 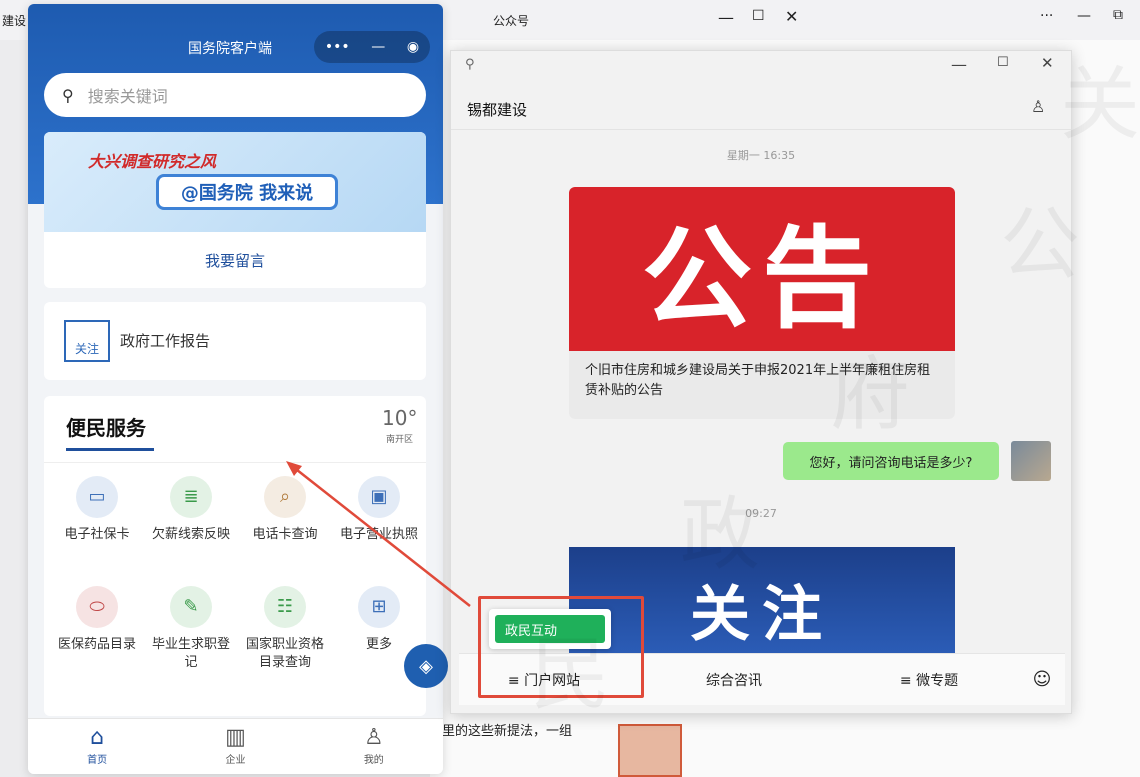 What do you see at coordinates (570, 674) in the screenshot?
I see `watermark-text: 民` at bounding box center [570, 674].